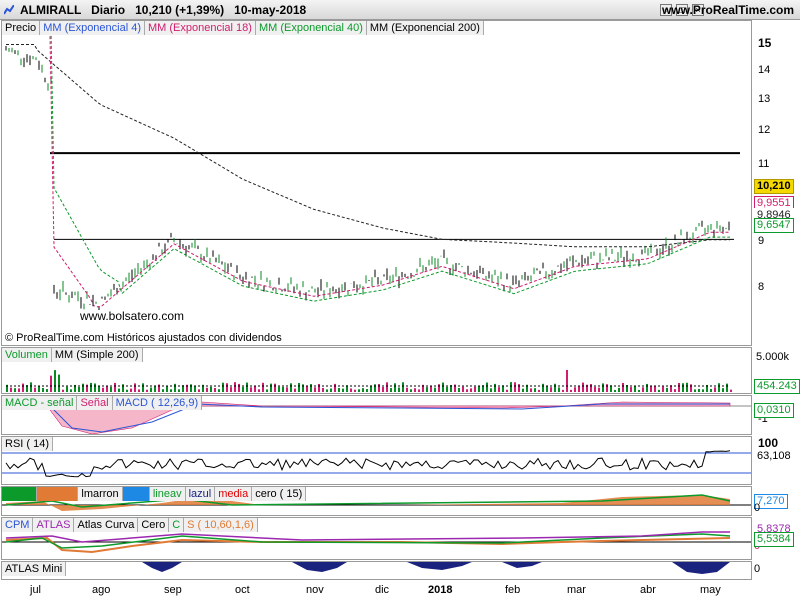 The image size is (800, 600). I want to click on rsi-value: 63,108, so click(774, 456).